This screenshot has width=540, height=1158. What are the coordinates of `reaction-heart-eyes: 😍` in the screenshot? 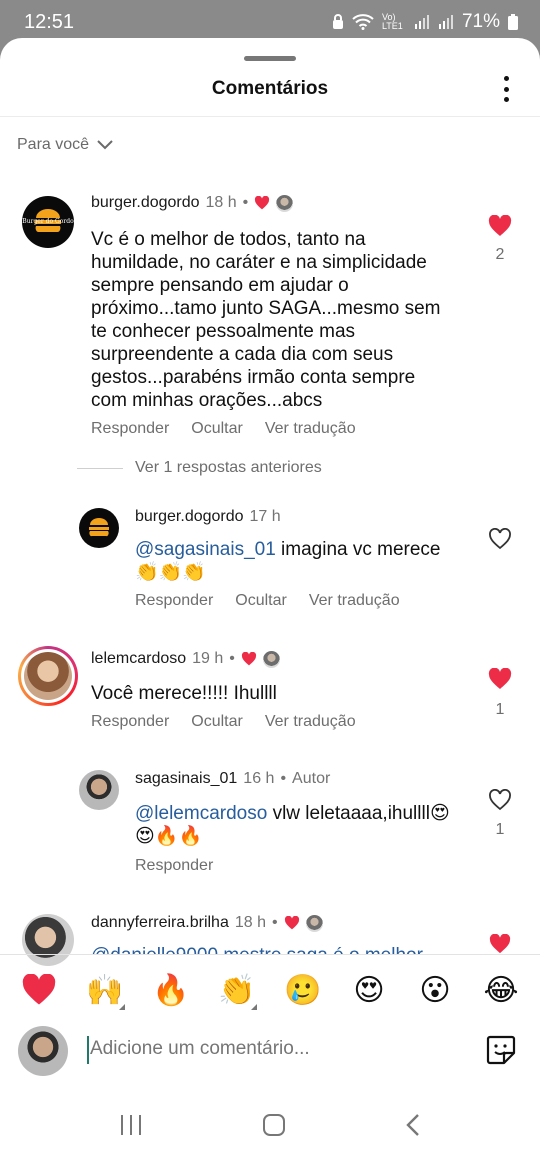 It's located at (369, 990).